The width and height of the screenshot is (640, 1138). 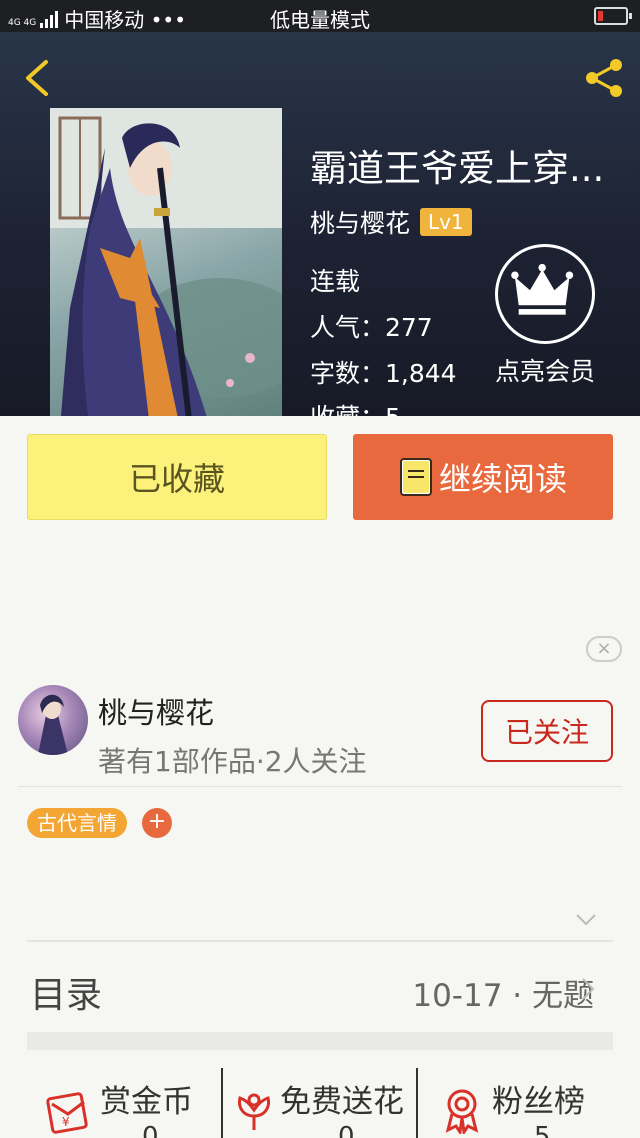 What do you see at coordinates (588, 989) in the screenshot?
I see `chevron-right-icon` at bounding box center [588, 989].